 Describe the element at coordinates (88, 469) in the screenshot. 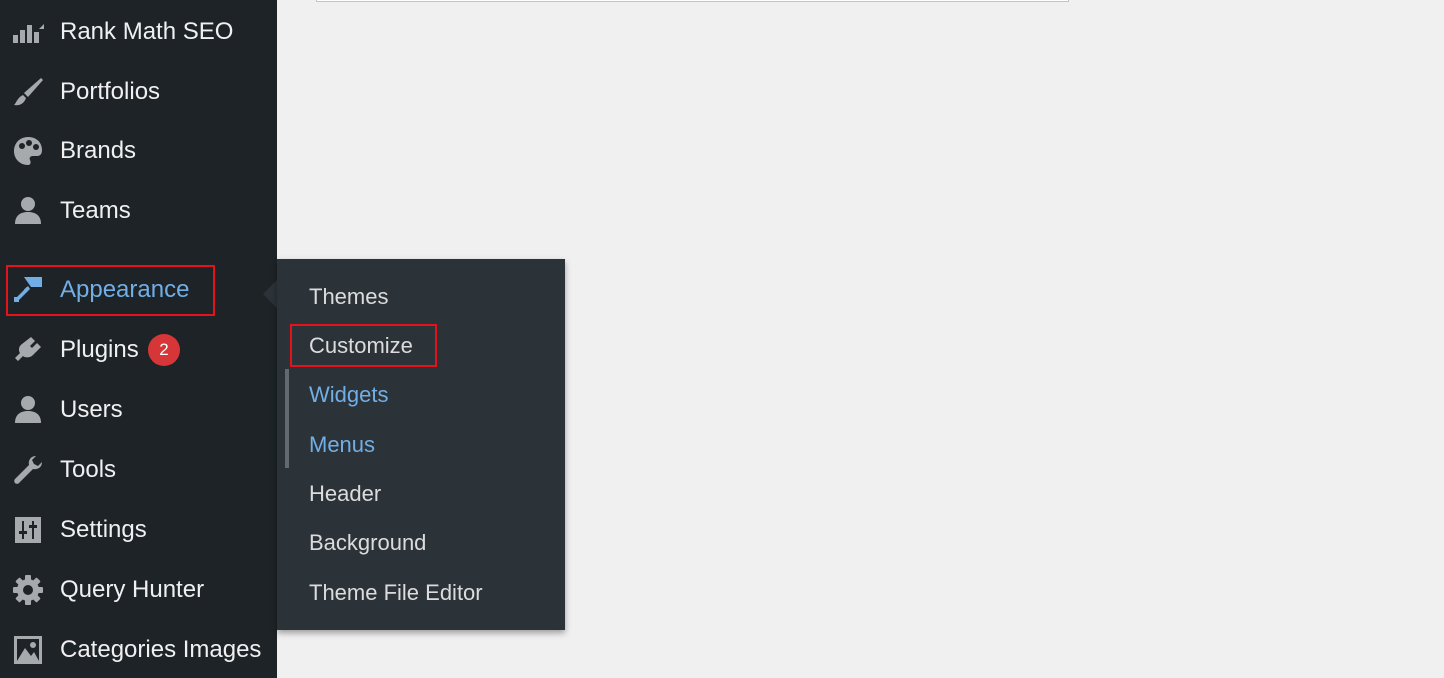

I see `menu-label: Tools` at that location.